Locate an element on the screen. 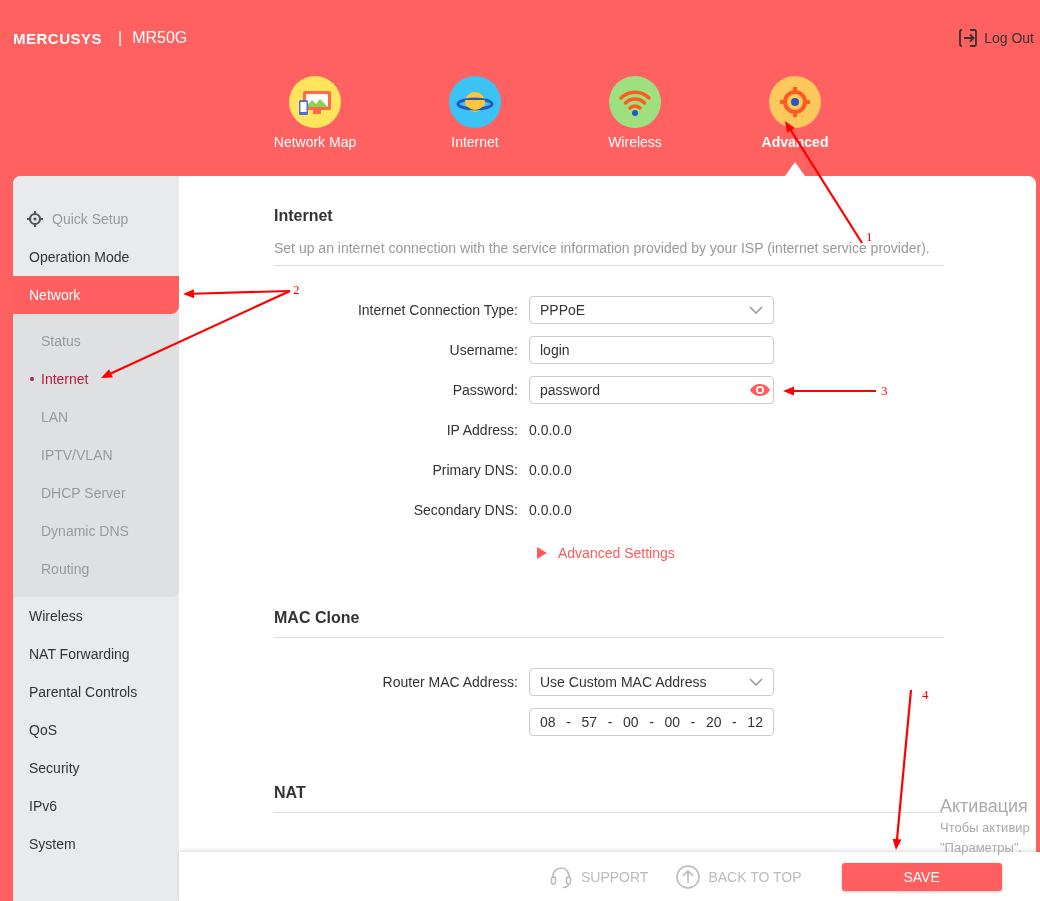  submenu-item: Status is located at coordinates (96, 341).